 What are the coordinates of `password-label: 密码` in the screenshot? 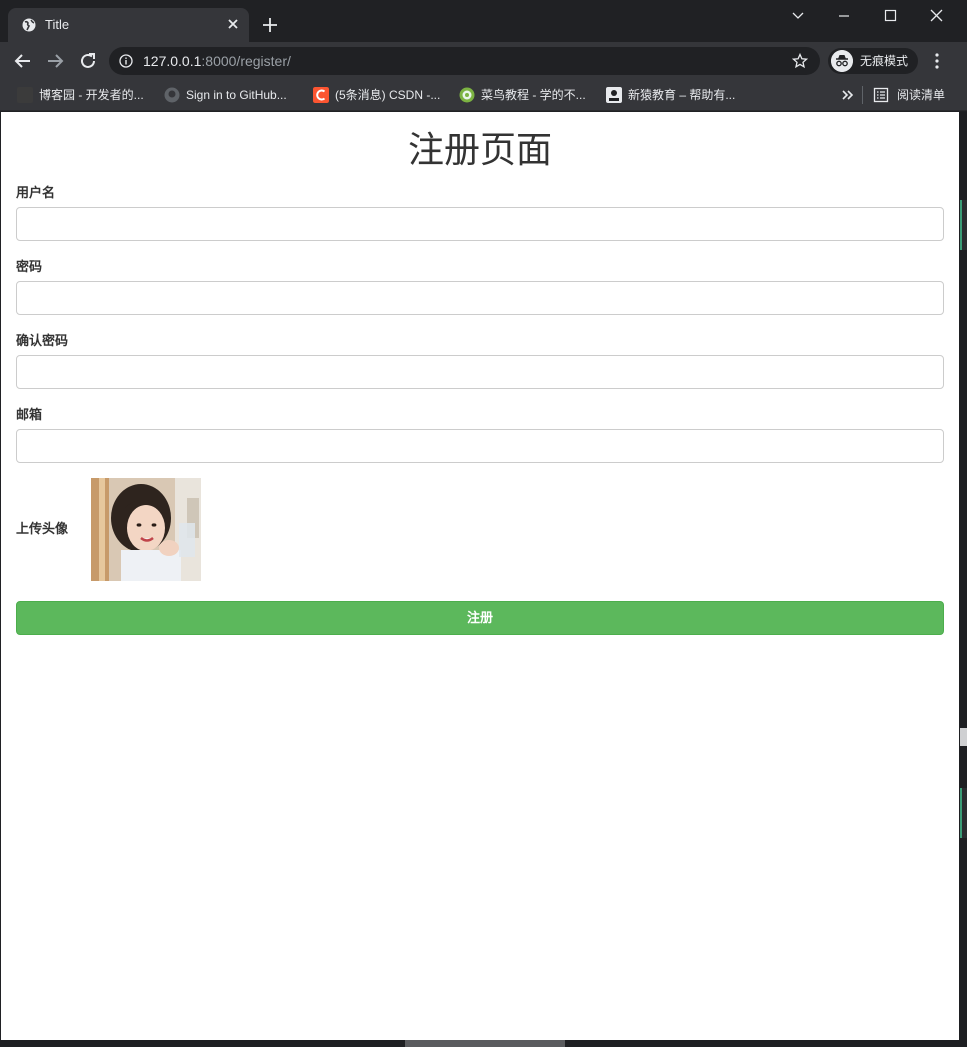 It's located at (29, 266).